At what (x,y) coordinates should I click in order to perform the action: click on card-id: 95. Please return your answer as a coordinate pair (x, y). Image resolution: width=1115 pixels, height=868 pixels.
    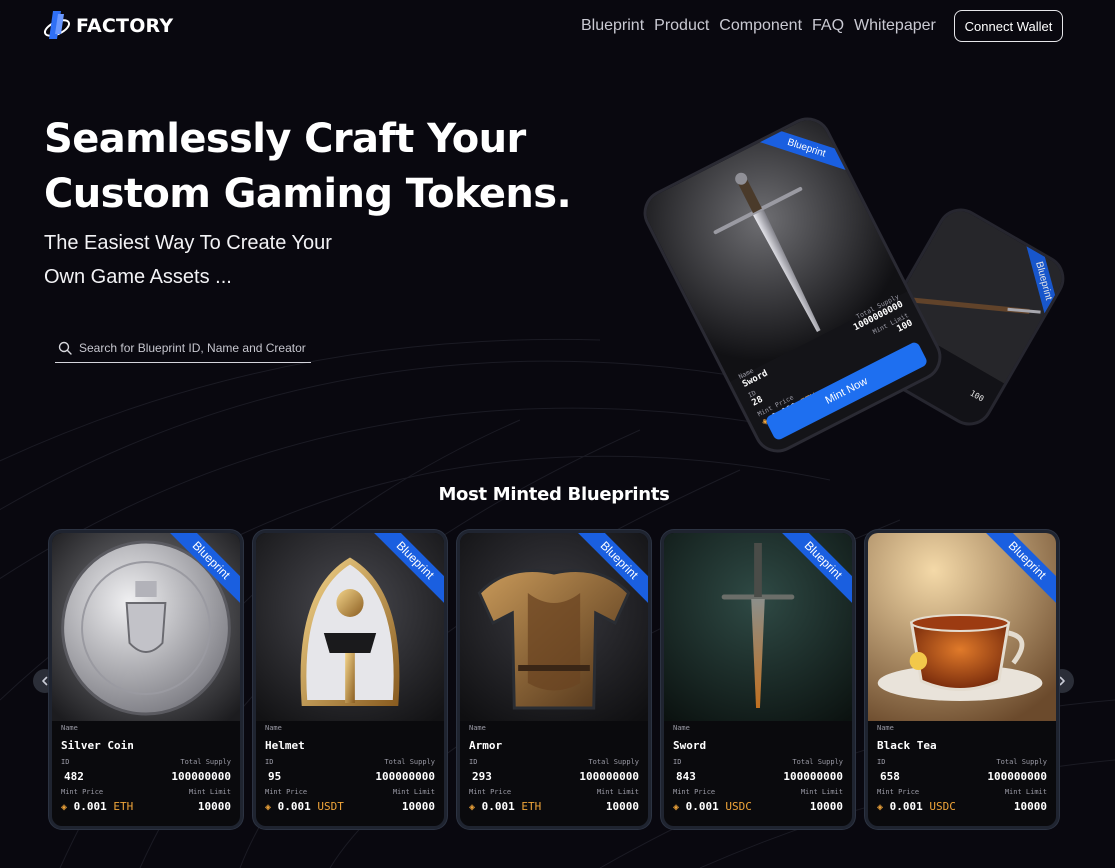
    Looking at the image, I should click on (275, 776).